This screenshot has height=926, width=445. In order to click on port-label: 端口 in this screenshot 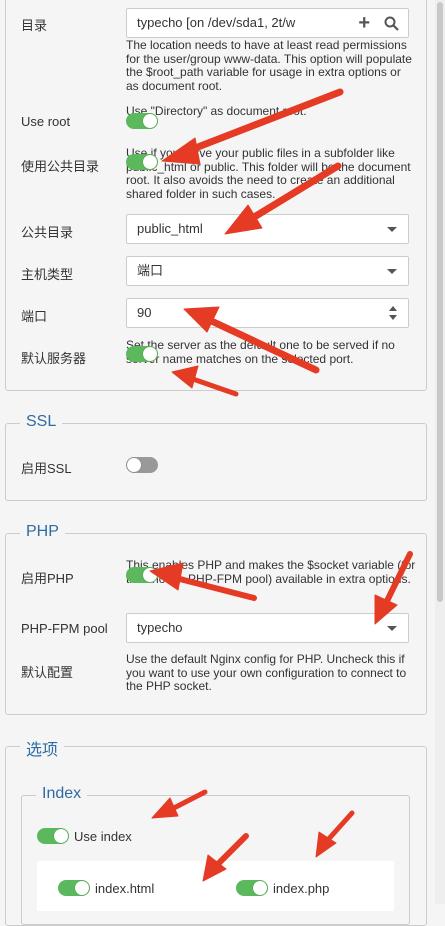, I will do `click(34, 316)`.